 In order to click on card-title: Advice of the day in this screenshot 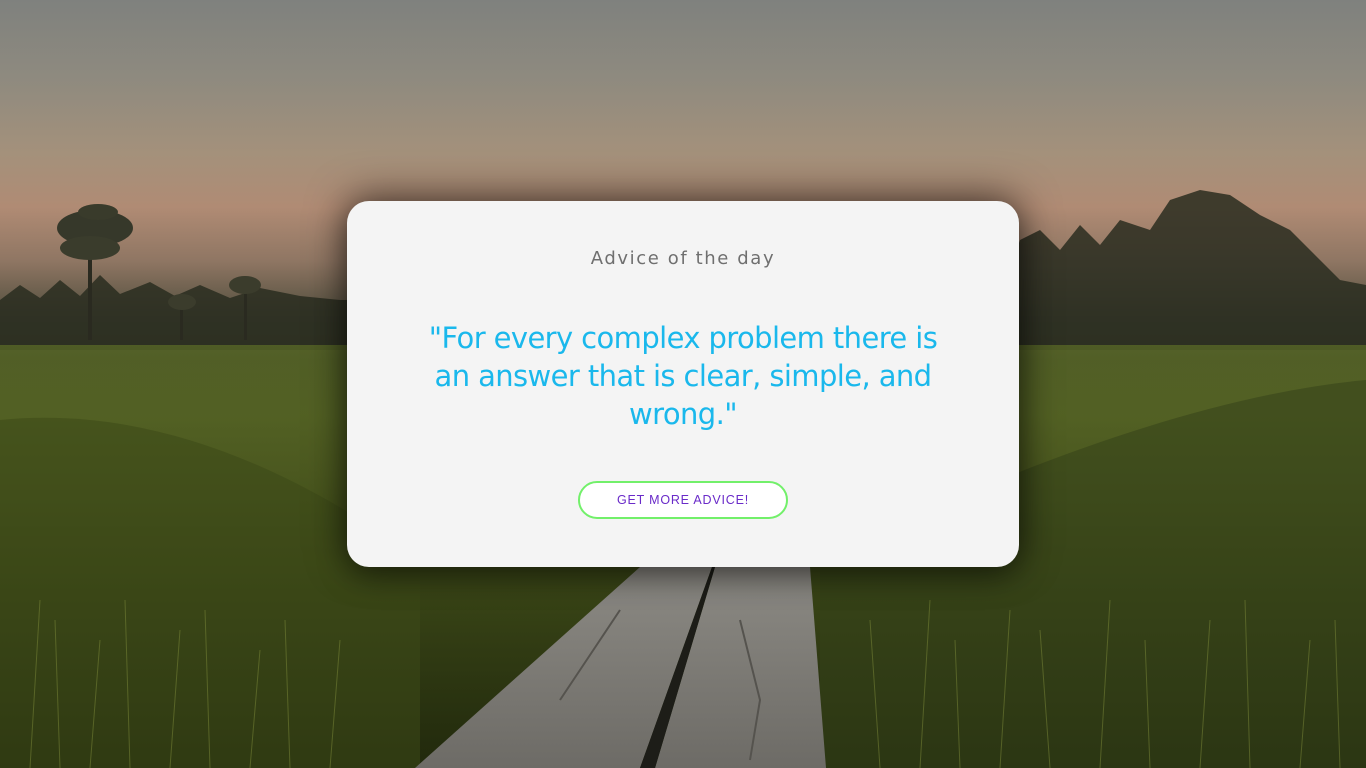, I will do `click(683, 258)`.